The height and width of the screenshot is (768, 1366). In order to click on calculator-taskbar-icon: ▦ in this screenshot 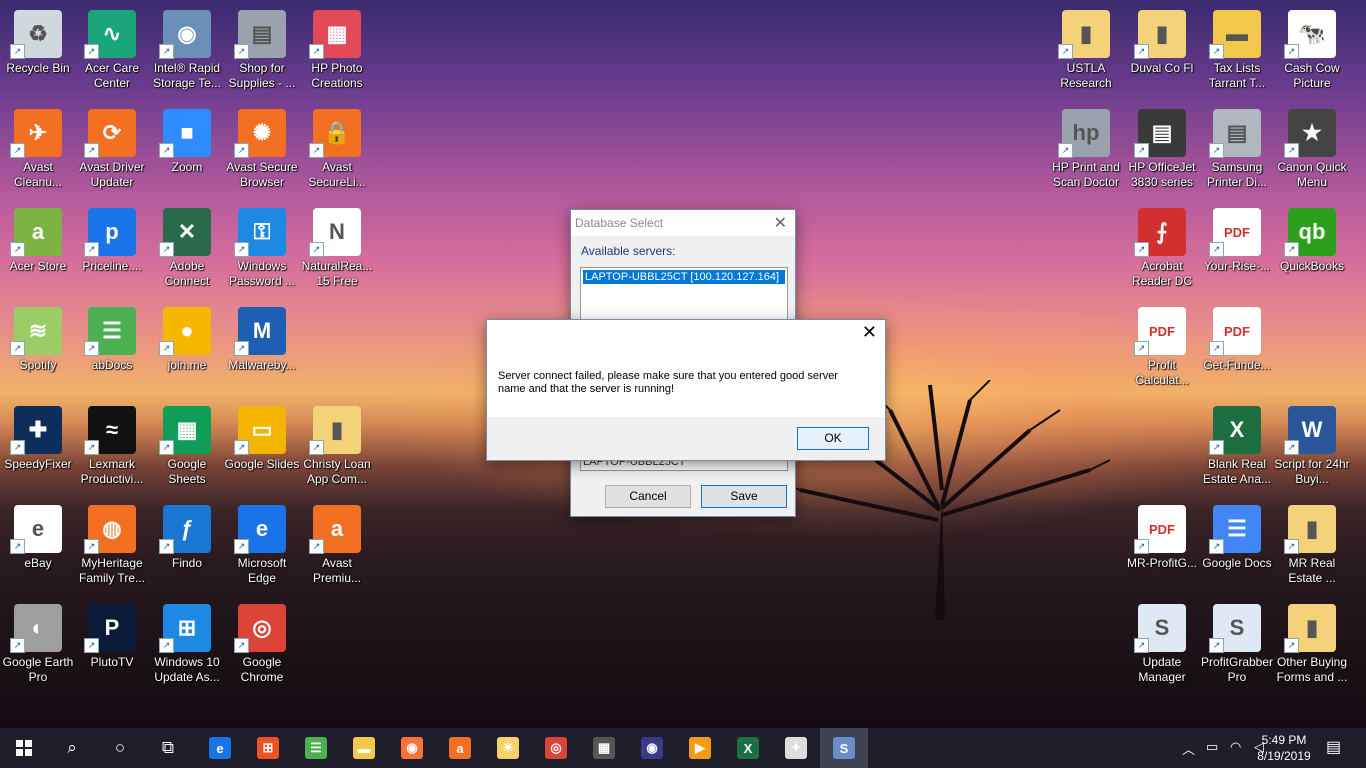, I will do `click(604, 748)`.